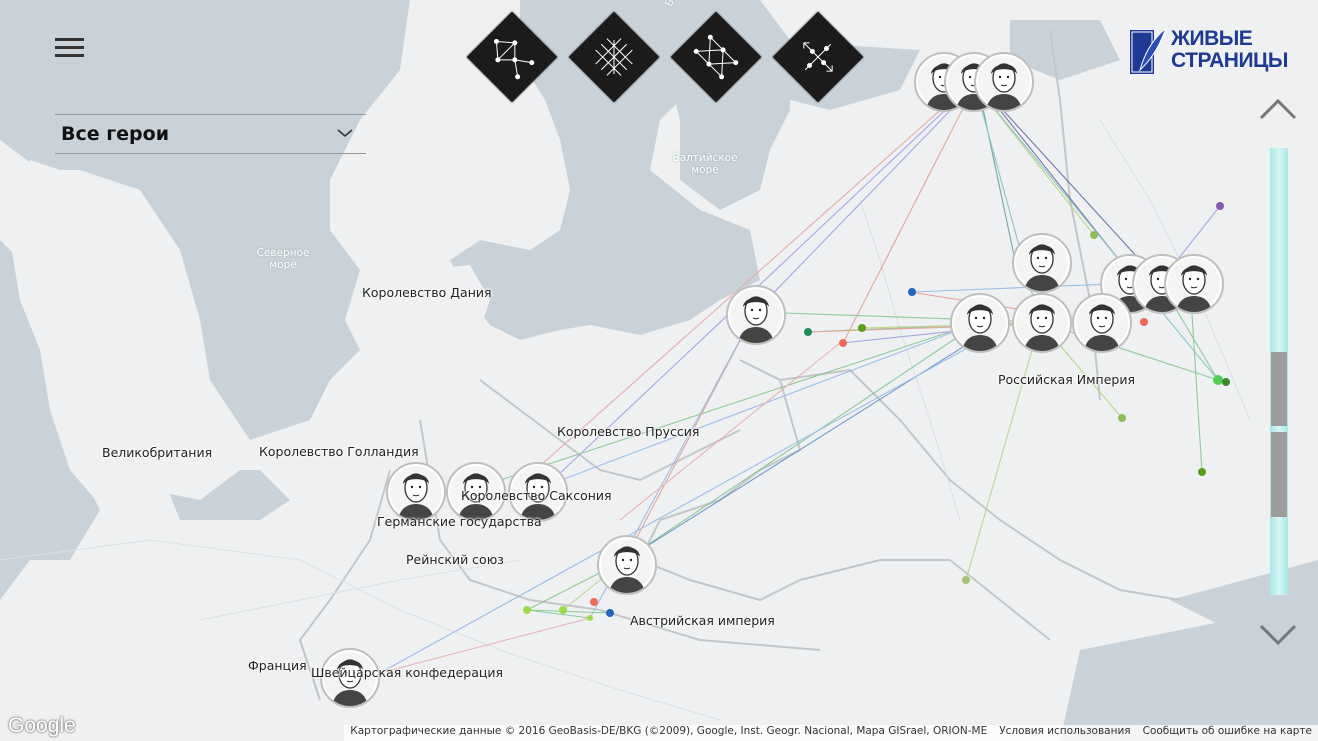 The height and width of the screenshot is (741, 1318). I want to click on tool-timeline, so click(818, 57).